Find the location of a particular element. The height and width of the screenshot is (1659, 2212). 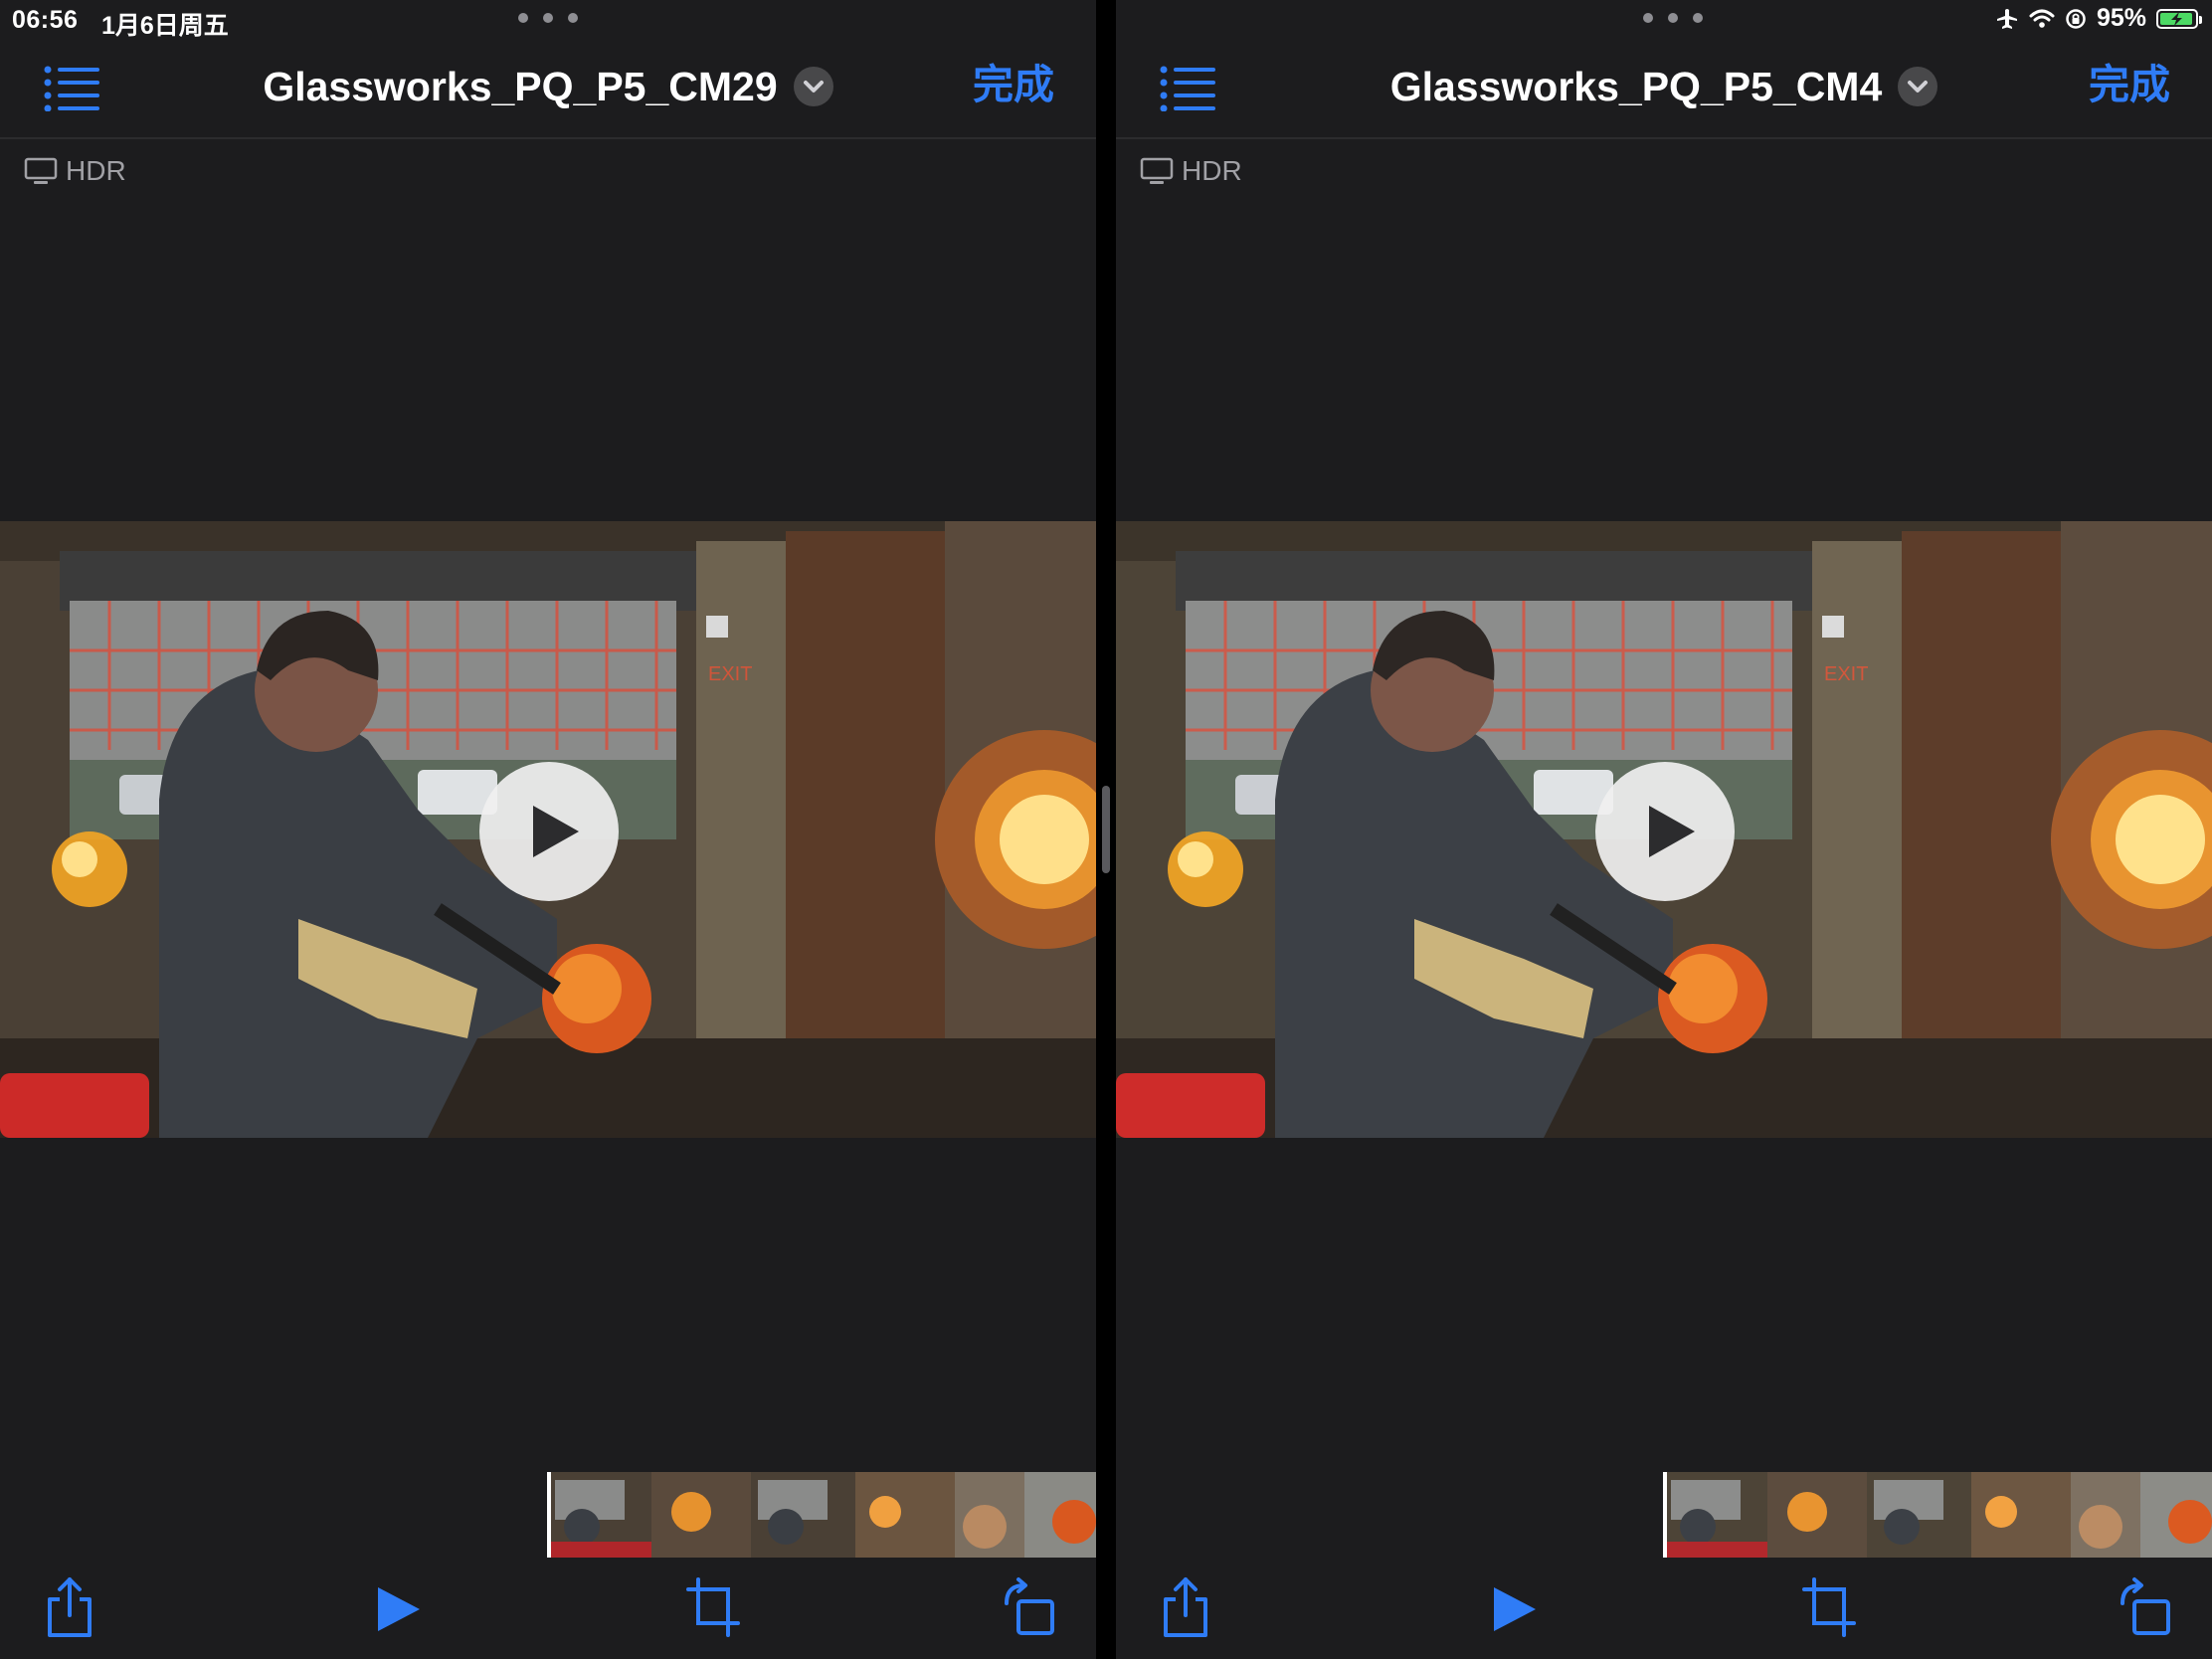

nav-bar: Glassworks_PQ_P5_CM29 完成 is located at coordinates (548, 89).